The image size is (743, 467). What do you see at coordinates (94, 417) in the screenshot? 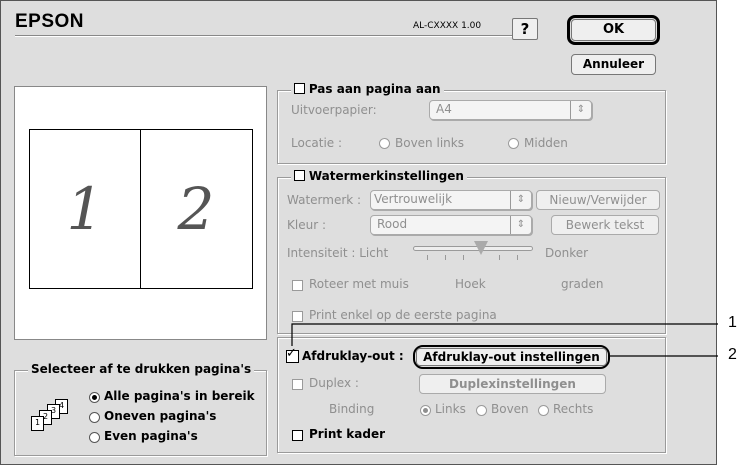
I see `radio-odd-pages` at bounding box center [94, 417].